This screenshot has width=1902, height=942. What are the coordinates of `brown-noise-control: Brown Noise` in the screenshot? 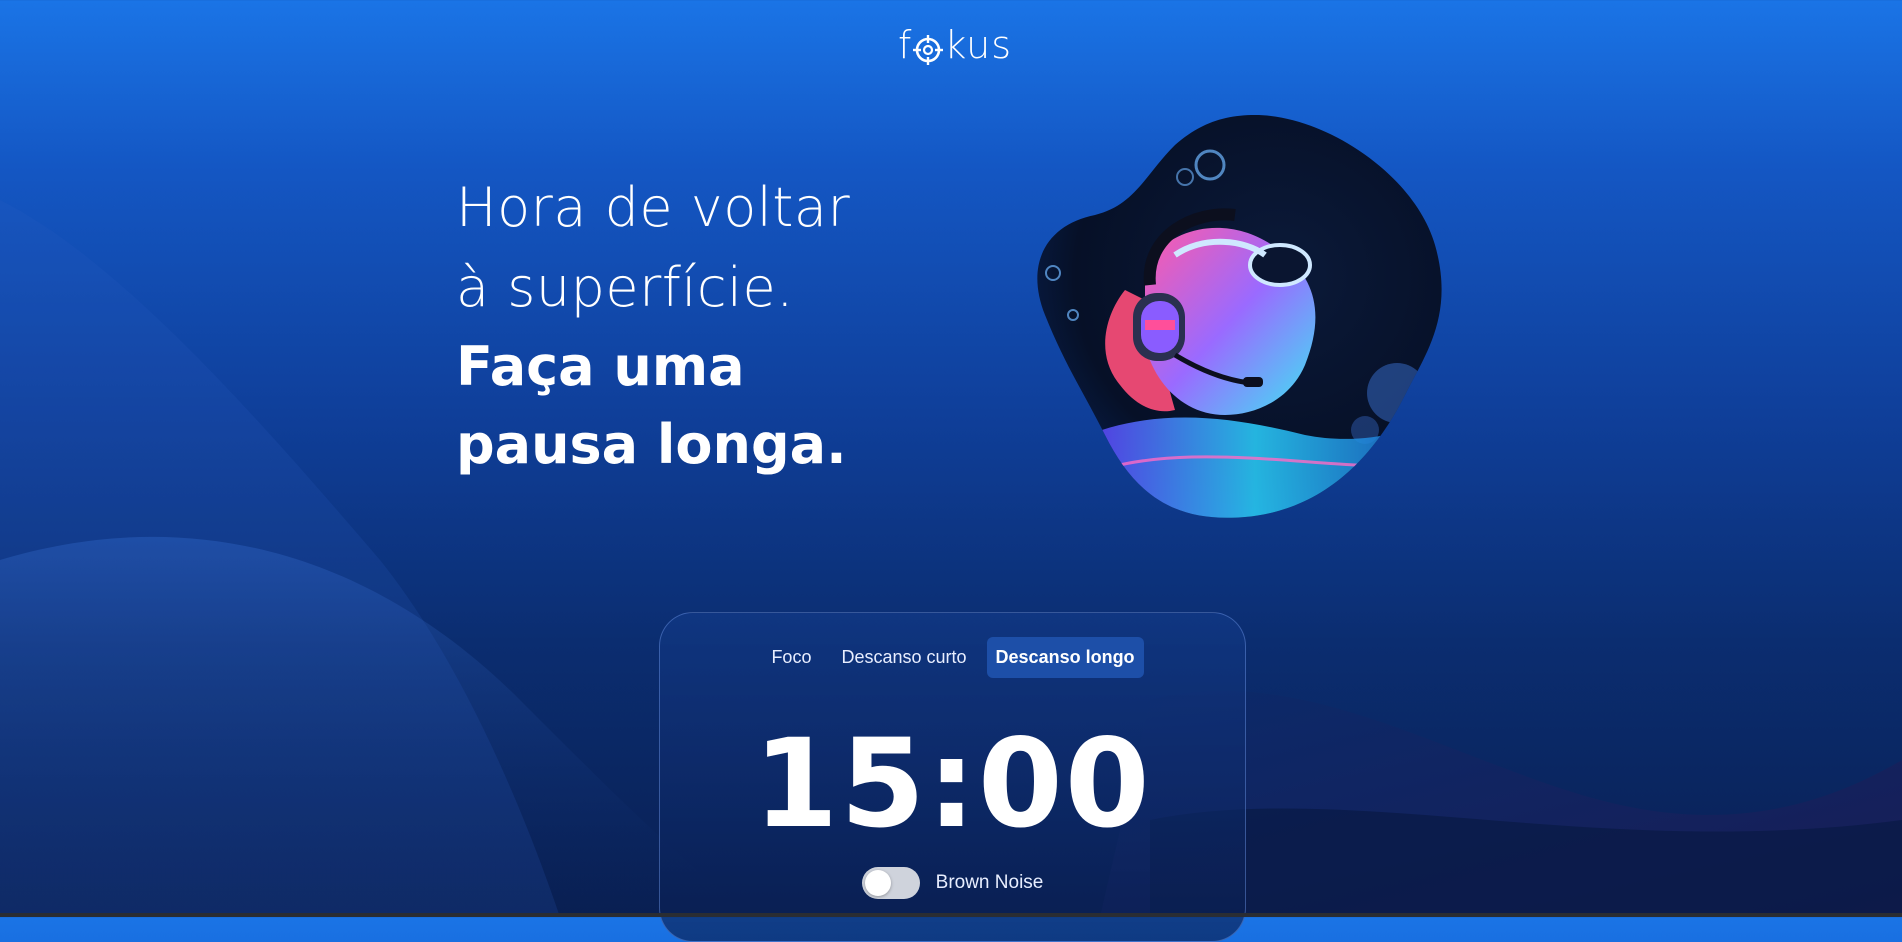 It's located at (952, 883).